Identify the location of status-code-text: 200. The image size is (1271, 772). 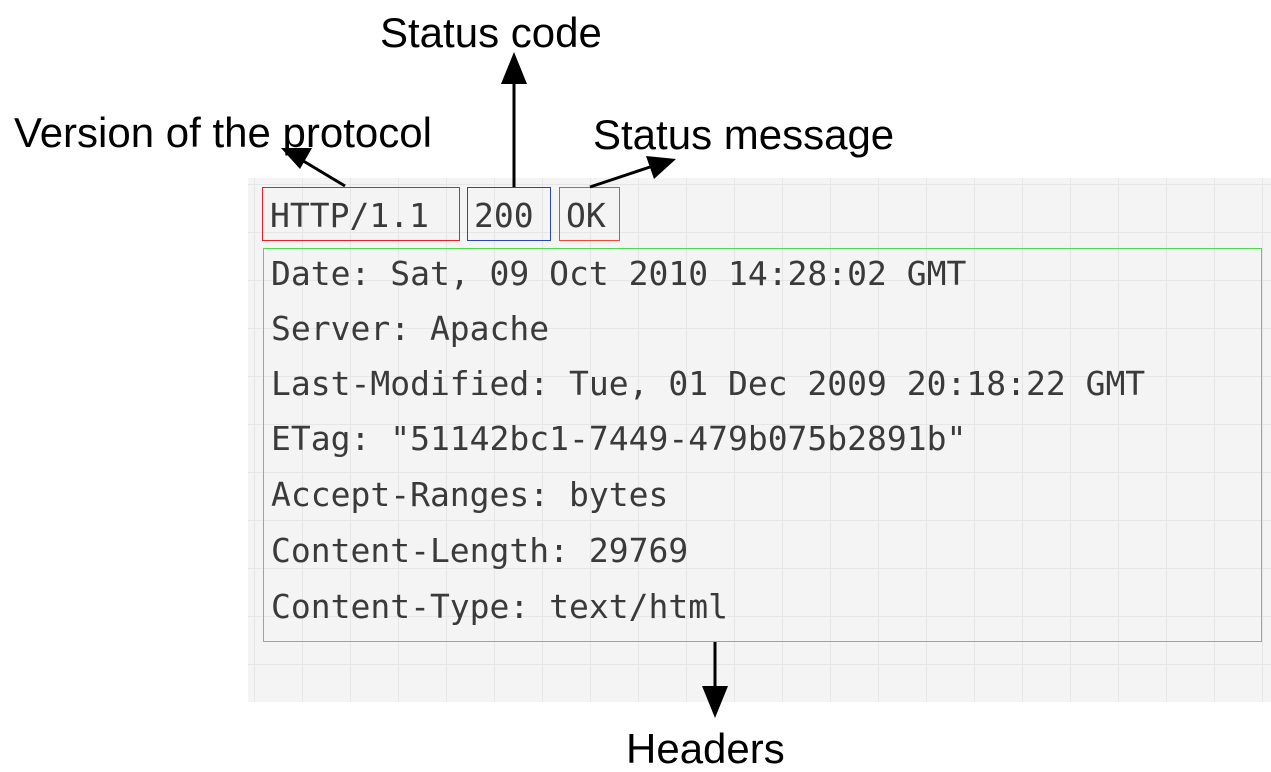
(504, 215).